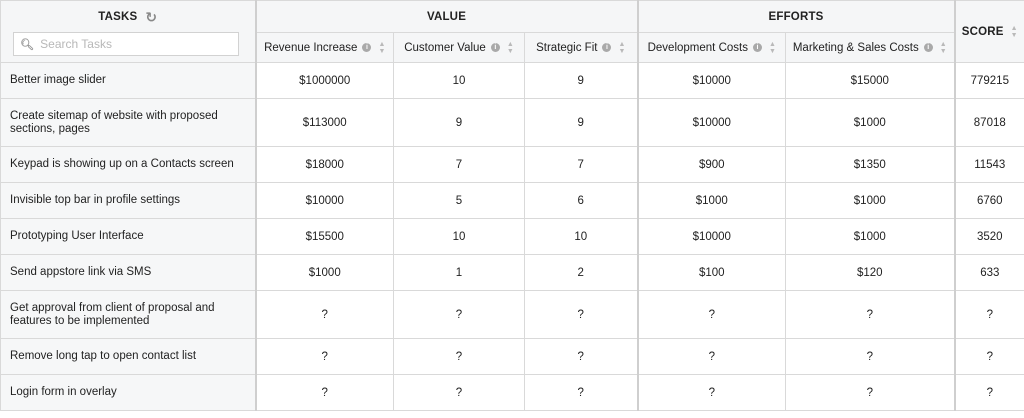  Describe the element at coordinates (128, 392) in the screenshot. I see `task-name: Login form in overlay` at that location.